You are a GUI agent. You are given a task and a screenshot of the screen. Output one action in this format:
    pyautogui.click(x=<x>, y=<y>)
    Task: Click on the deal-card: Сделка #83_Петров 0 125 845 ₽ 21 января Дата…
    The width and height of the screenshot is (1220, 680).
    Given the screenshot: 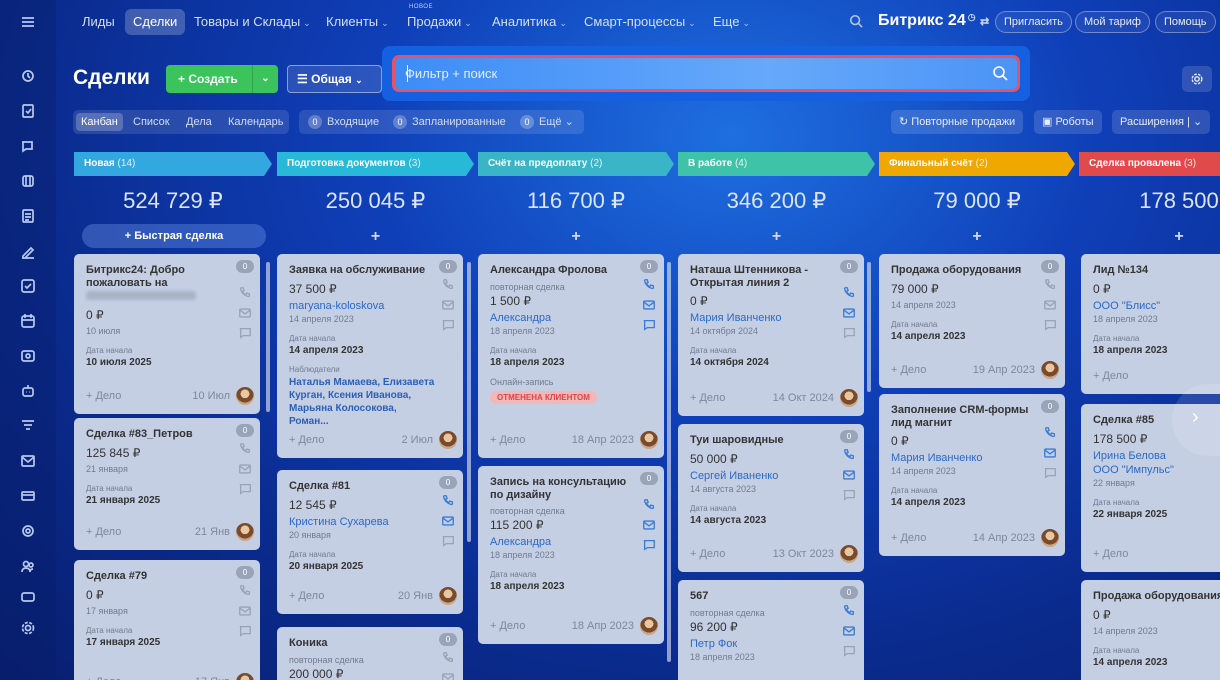 What is the action you would take?
    pyautogui.click(x=167, y=484)
    